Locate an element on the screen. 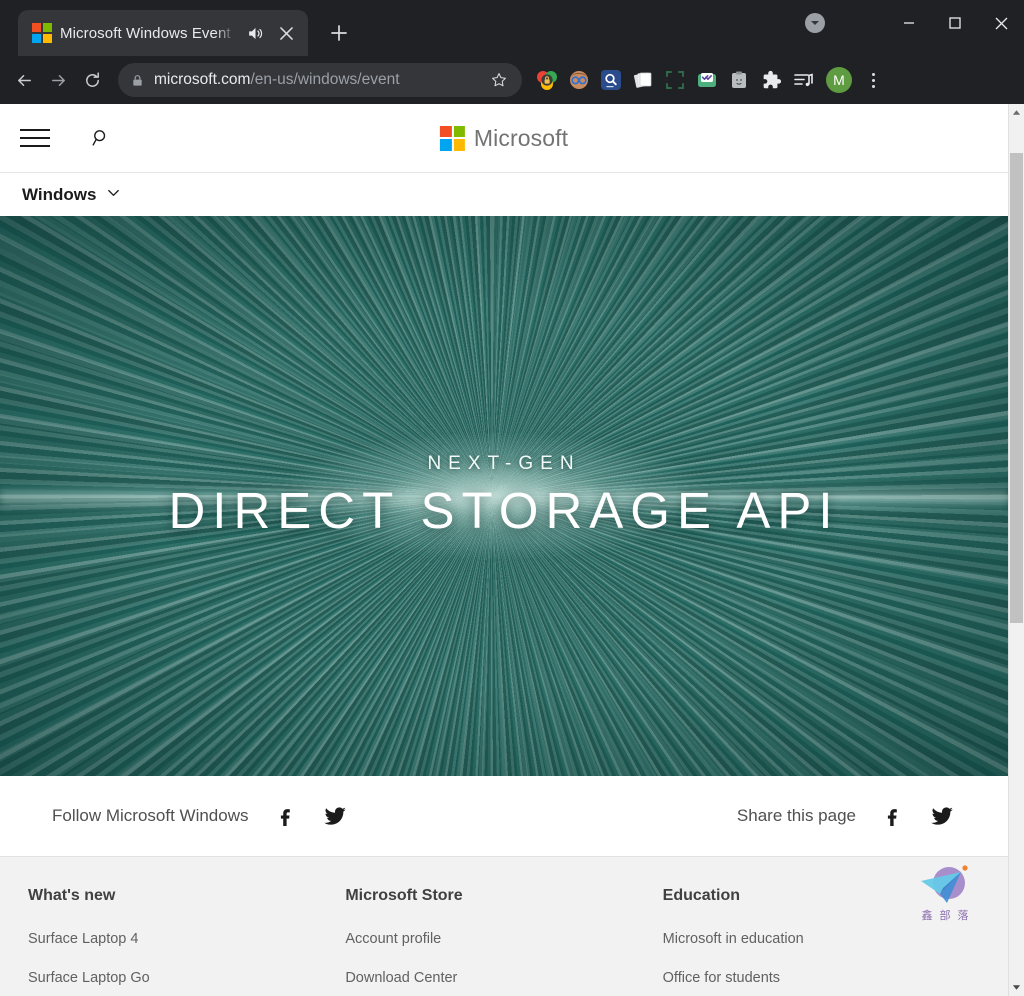 Image resolution: width=1024 pixels, height=996 pixels. watermark-text: 鑫 部 落 is located at coordinates (946, 916).